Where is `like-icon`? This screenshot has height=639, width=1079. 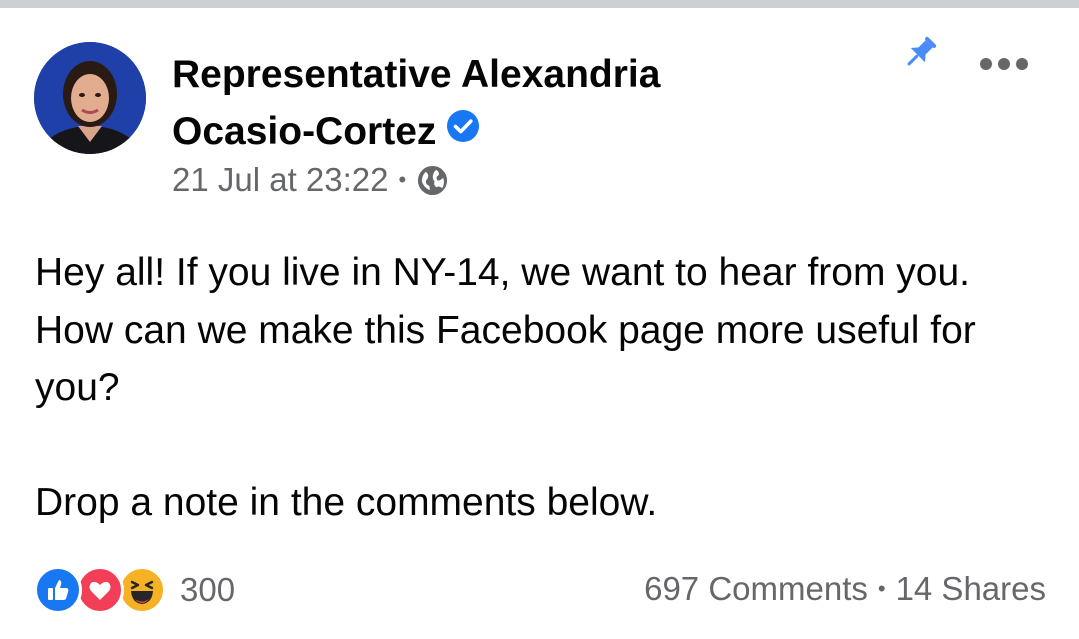
like-icon is located at coordinates (58, 590).